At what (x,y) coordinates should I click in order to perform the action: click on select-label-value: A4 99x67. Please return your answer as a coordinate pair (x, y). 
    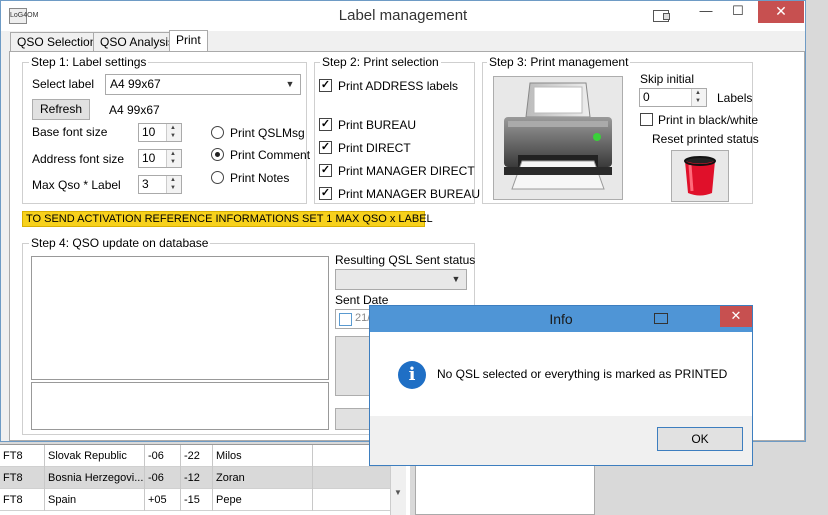
    Looking at the image, I should click on (135, 84).